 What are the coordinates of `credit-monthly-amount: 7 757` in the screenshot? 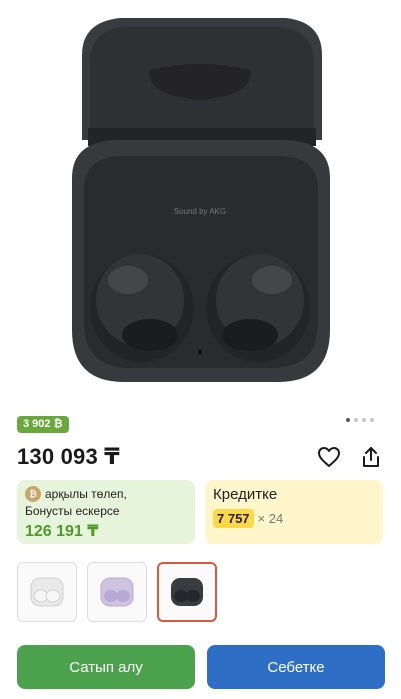 It's located at (233, 518).